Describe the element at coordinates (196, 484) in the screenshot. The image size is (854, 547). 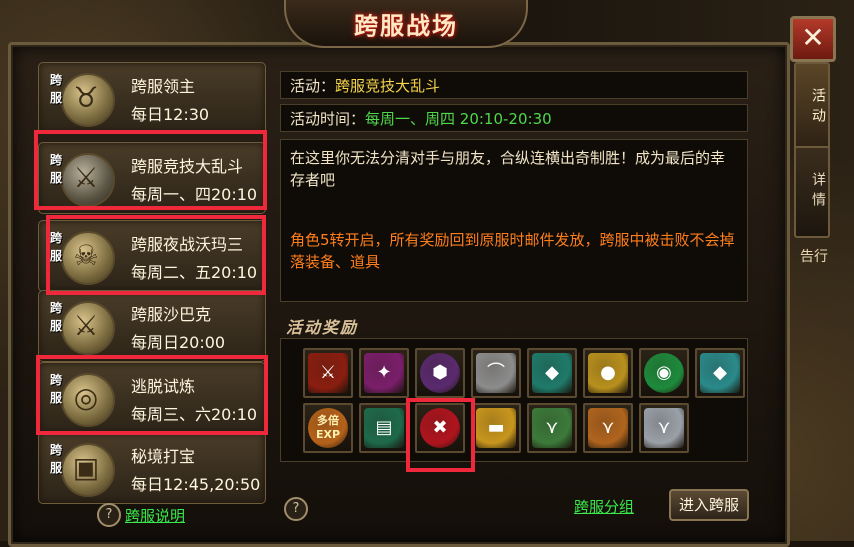
I see `event-time: 每日12:45,20:50` at that location.